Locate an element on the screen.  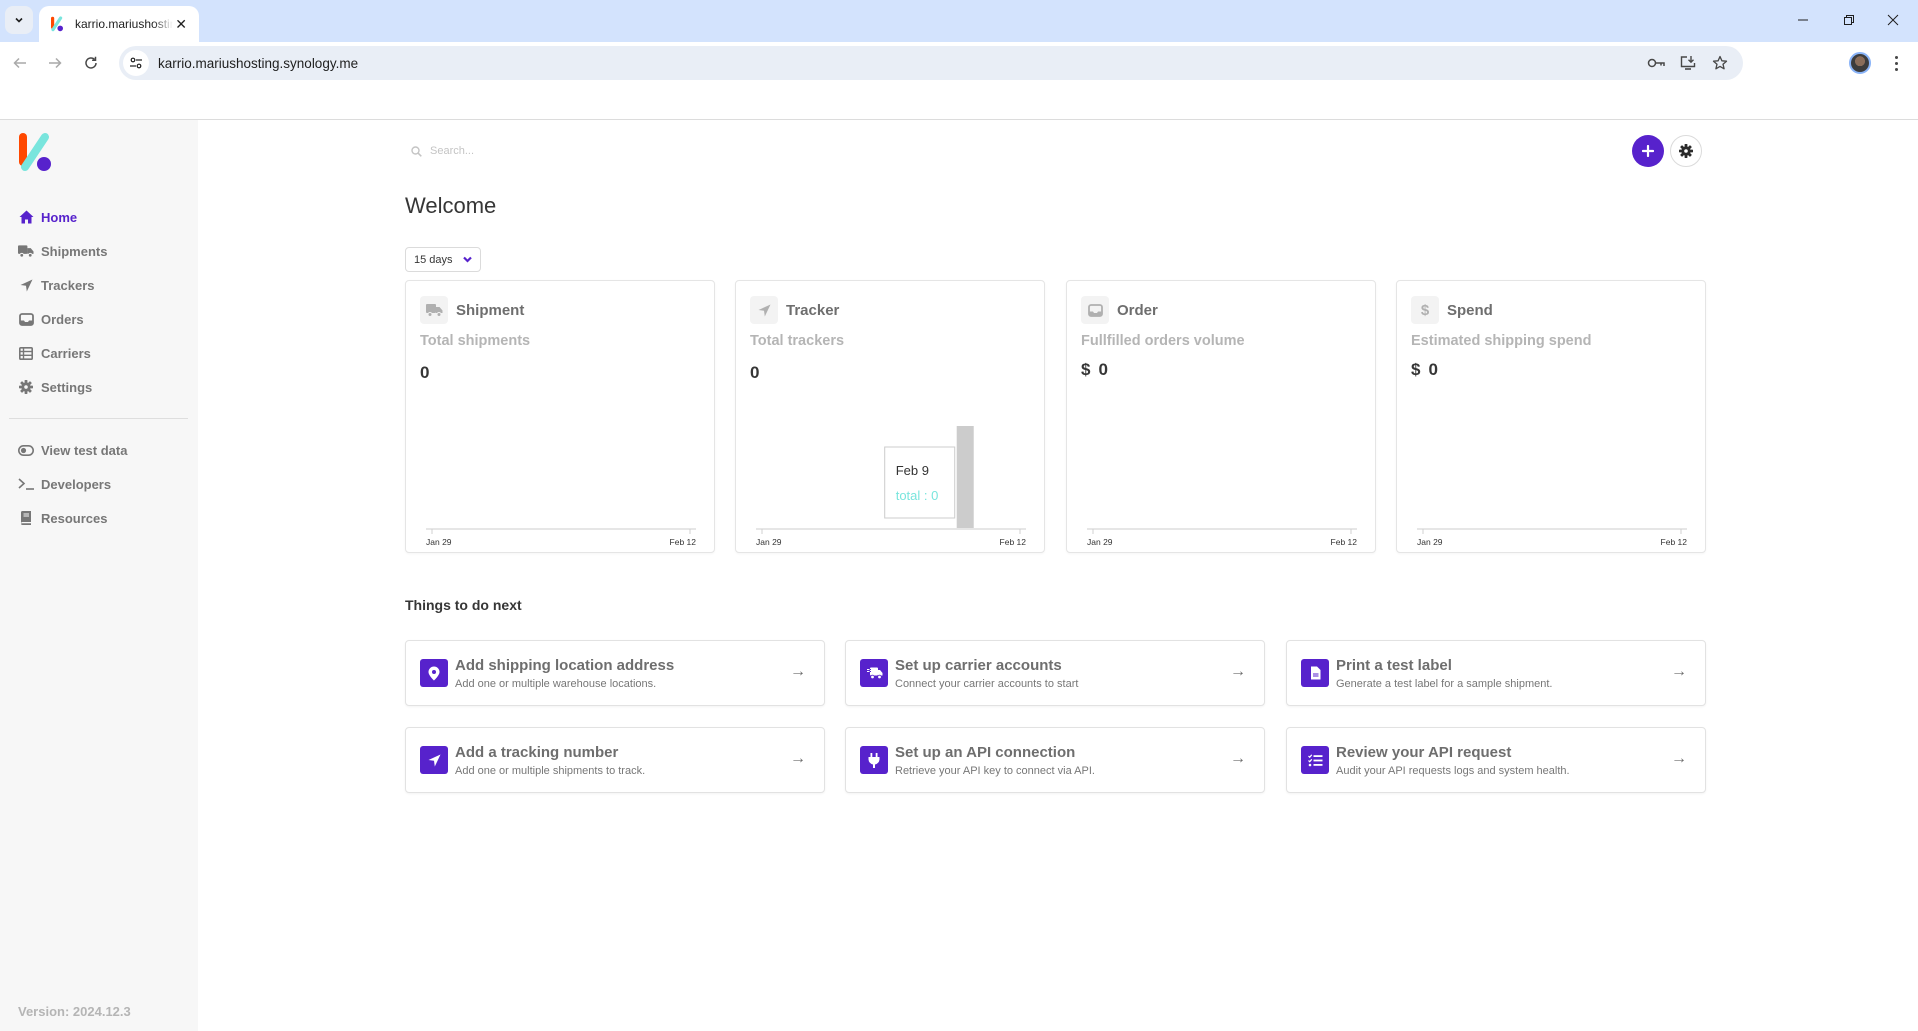
sidebar-item-view-test-data: View test data is located at coordinates (99, 450).